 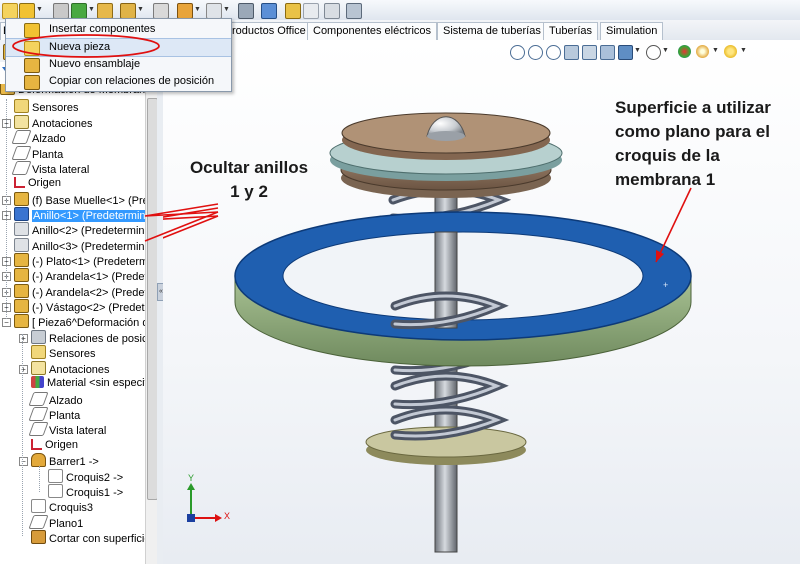 I want to click on move-caret-icon: ▼, so click(x=140, y=9).